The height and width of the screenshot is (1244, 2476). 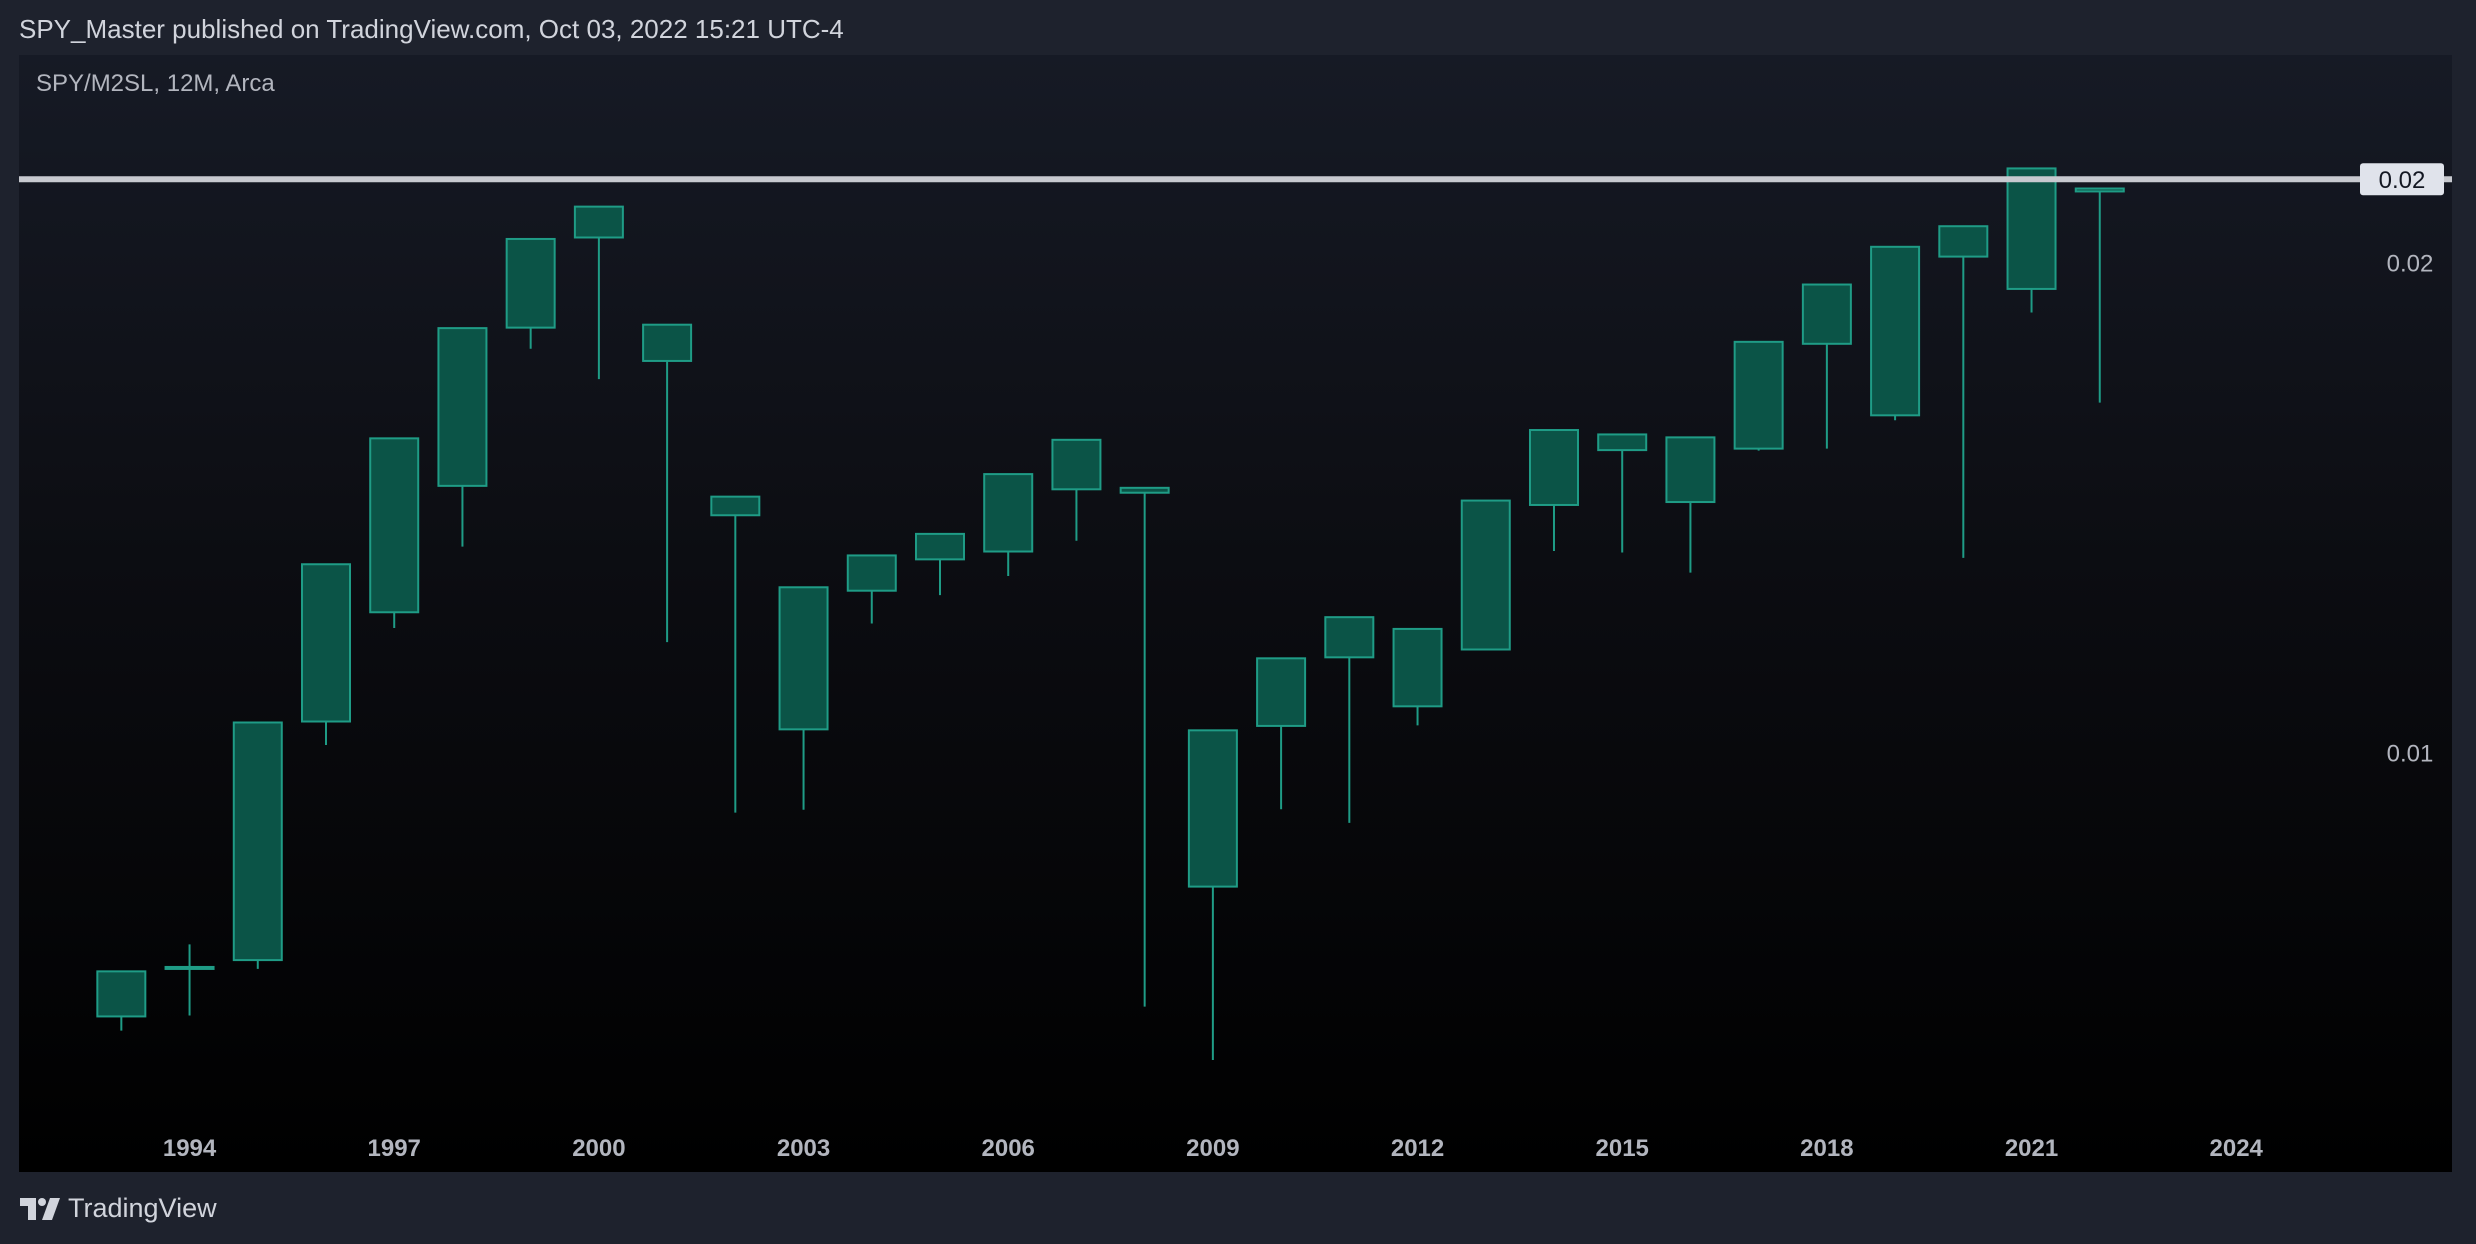 What do you see at coordinates (1008, 1148) in the screenshot?
I see `x-axis-tick-label: 2006` at bounding box center [1008, 1148].